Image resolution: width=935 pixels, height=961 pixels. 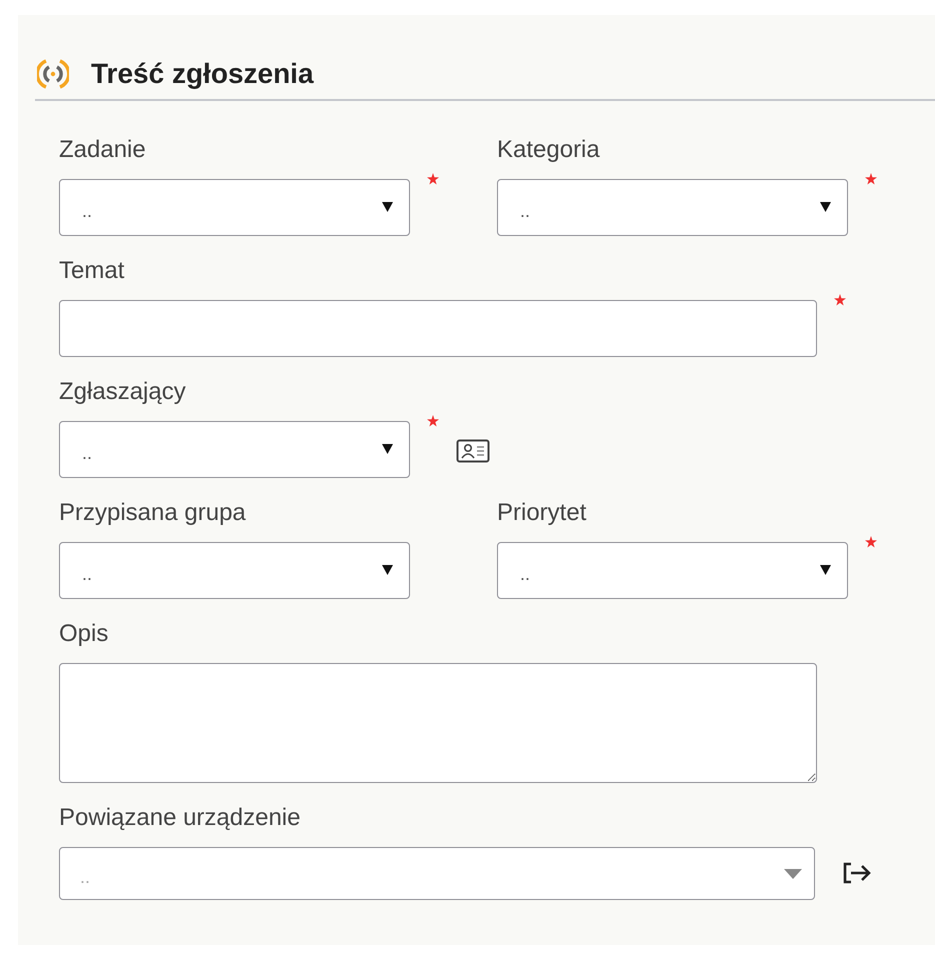 I want to click on field-label: Zgłaszający, so click(x=123, y=392).